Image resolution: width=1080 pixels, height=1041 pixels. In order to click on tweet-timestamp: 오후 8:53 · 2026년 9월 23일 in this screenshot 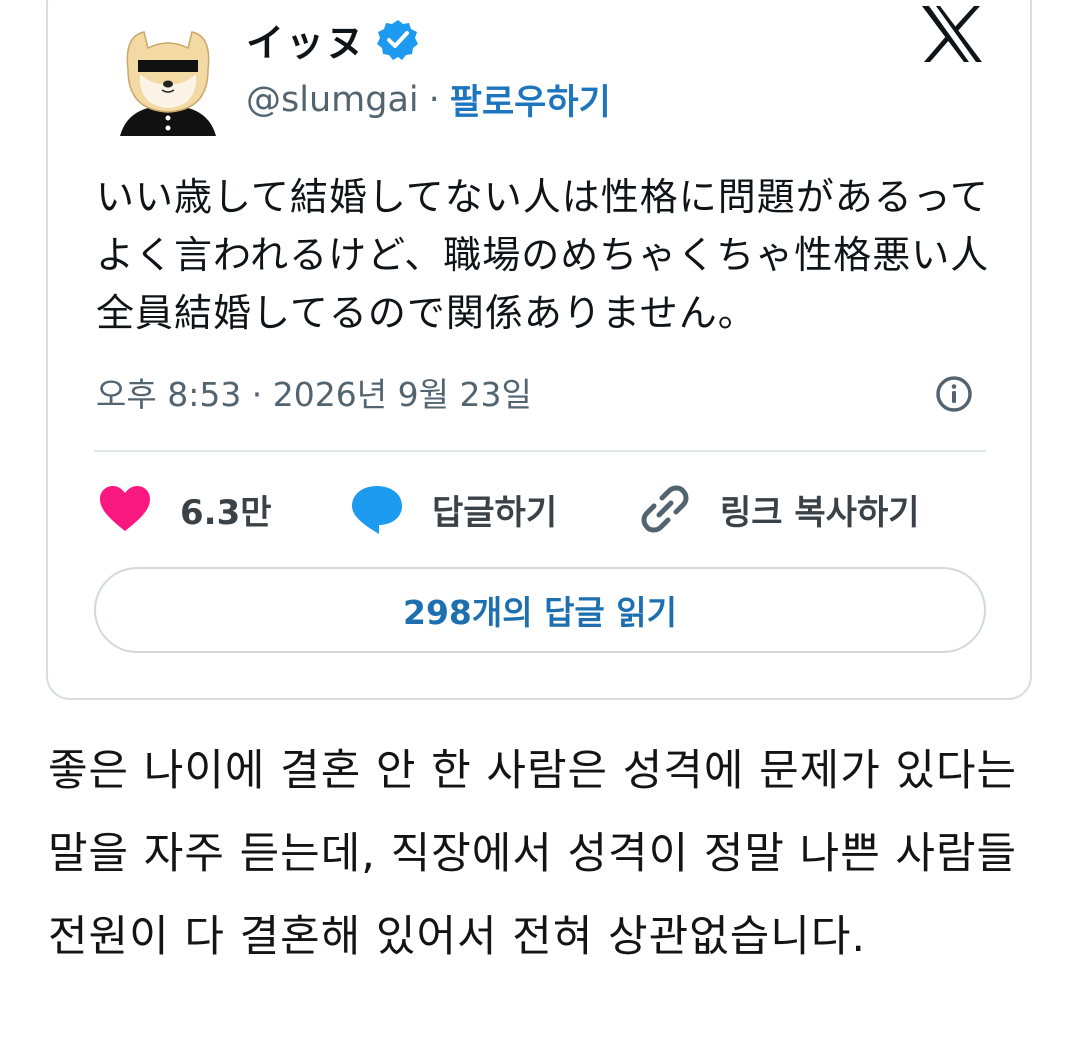, I will do `click(314, 392)`.